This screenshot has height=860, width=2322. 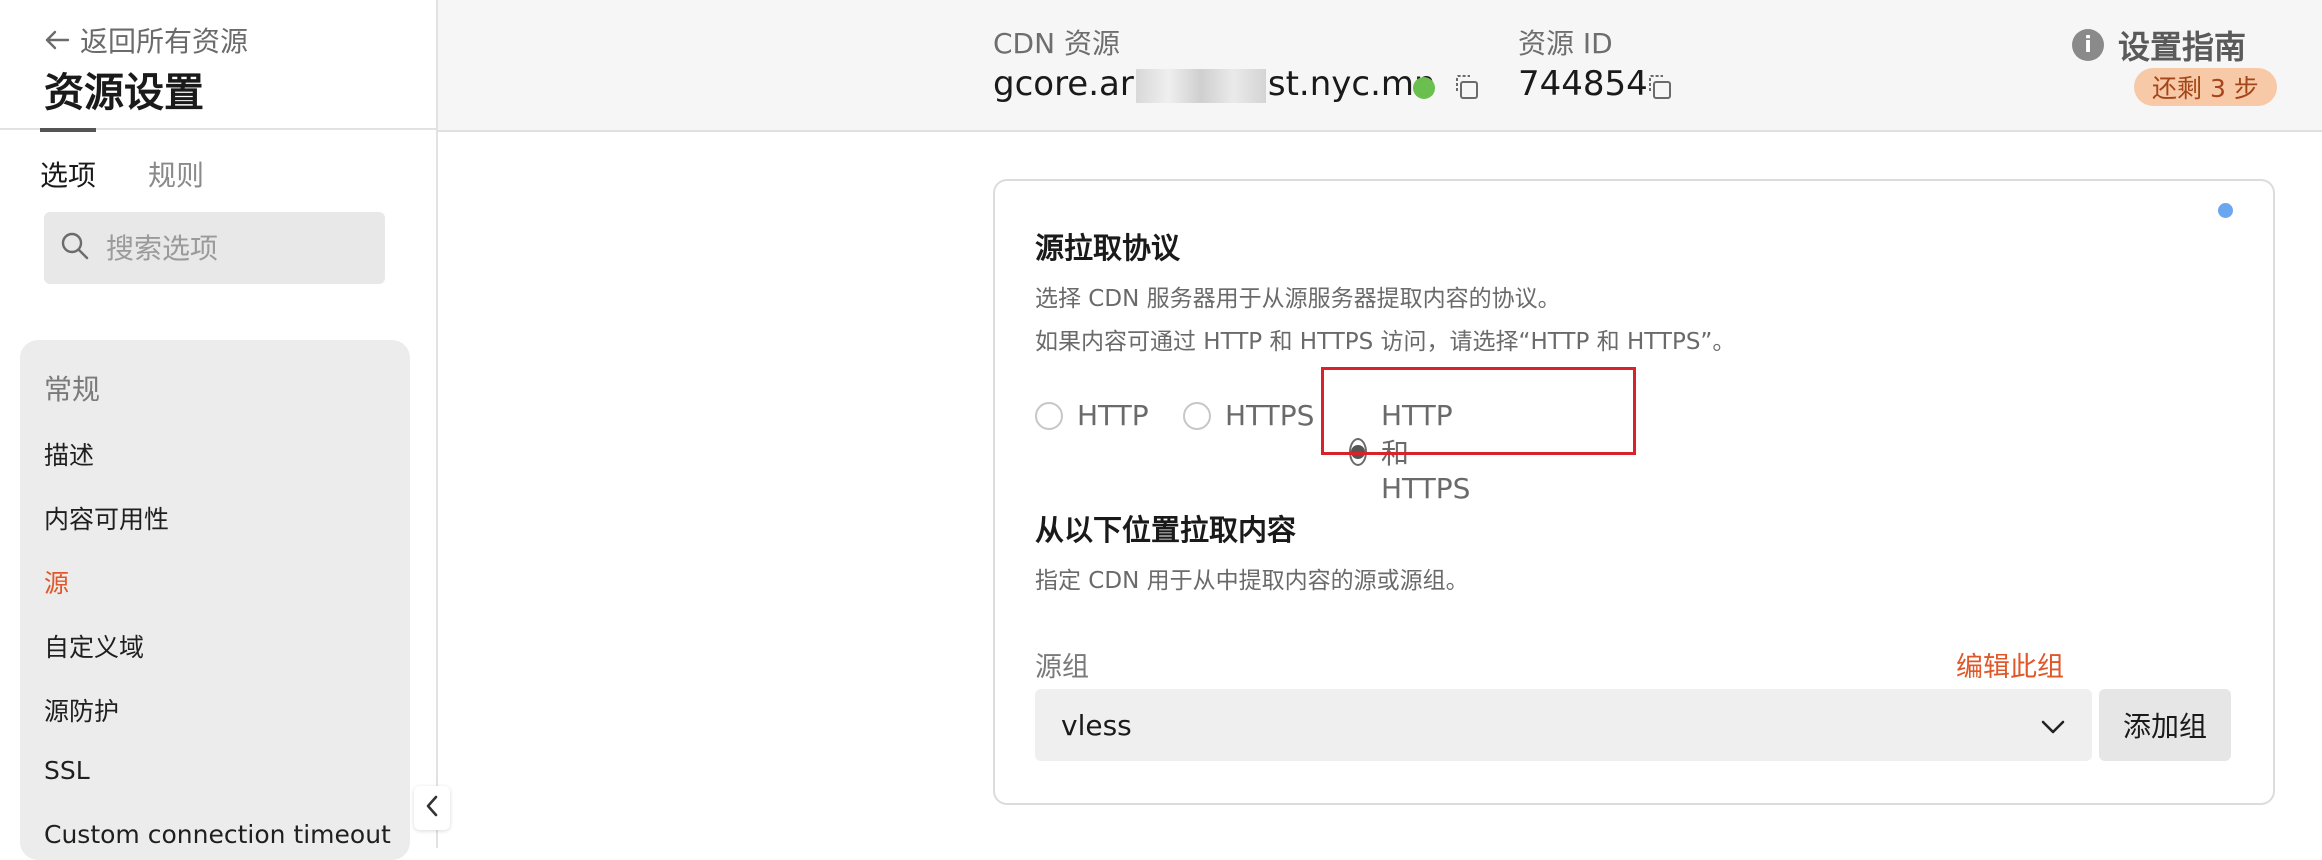 I want to click on sidebar-tabs: 选项 规则, so click(x=122, y=174).